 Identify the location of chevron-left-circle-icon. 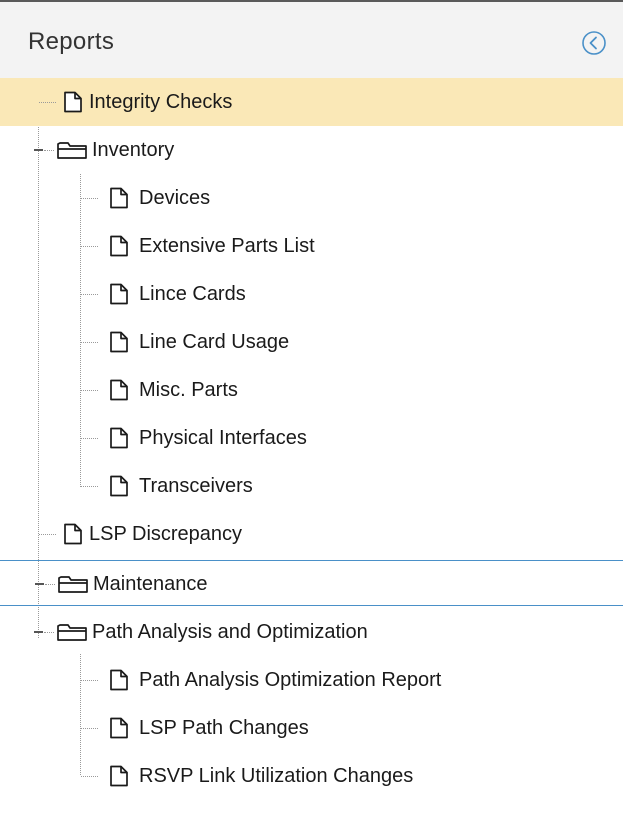
(594, 43).